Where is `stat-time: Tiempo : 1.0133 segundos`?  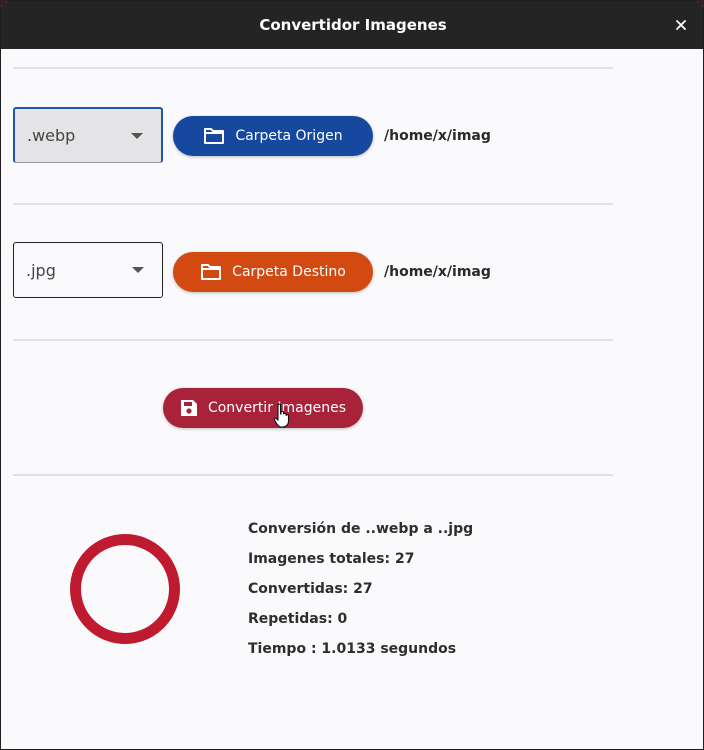
stat-time: Tiempo : 1.0133 segundos is located at coordinates (352, 649).